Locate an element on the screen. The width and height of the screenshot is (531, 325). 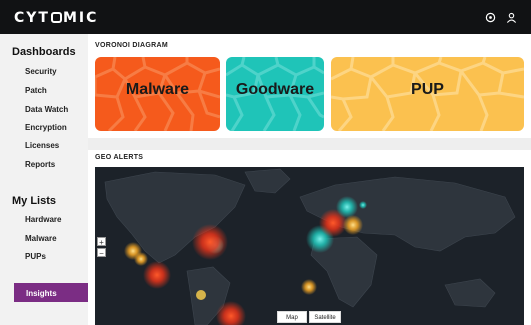
sidebar-item-pups: PUPs is located at coordinates (35, 256).